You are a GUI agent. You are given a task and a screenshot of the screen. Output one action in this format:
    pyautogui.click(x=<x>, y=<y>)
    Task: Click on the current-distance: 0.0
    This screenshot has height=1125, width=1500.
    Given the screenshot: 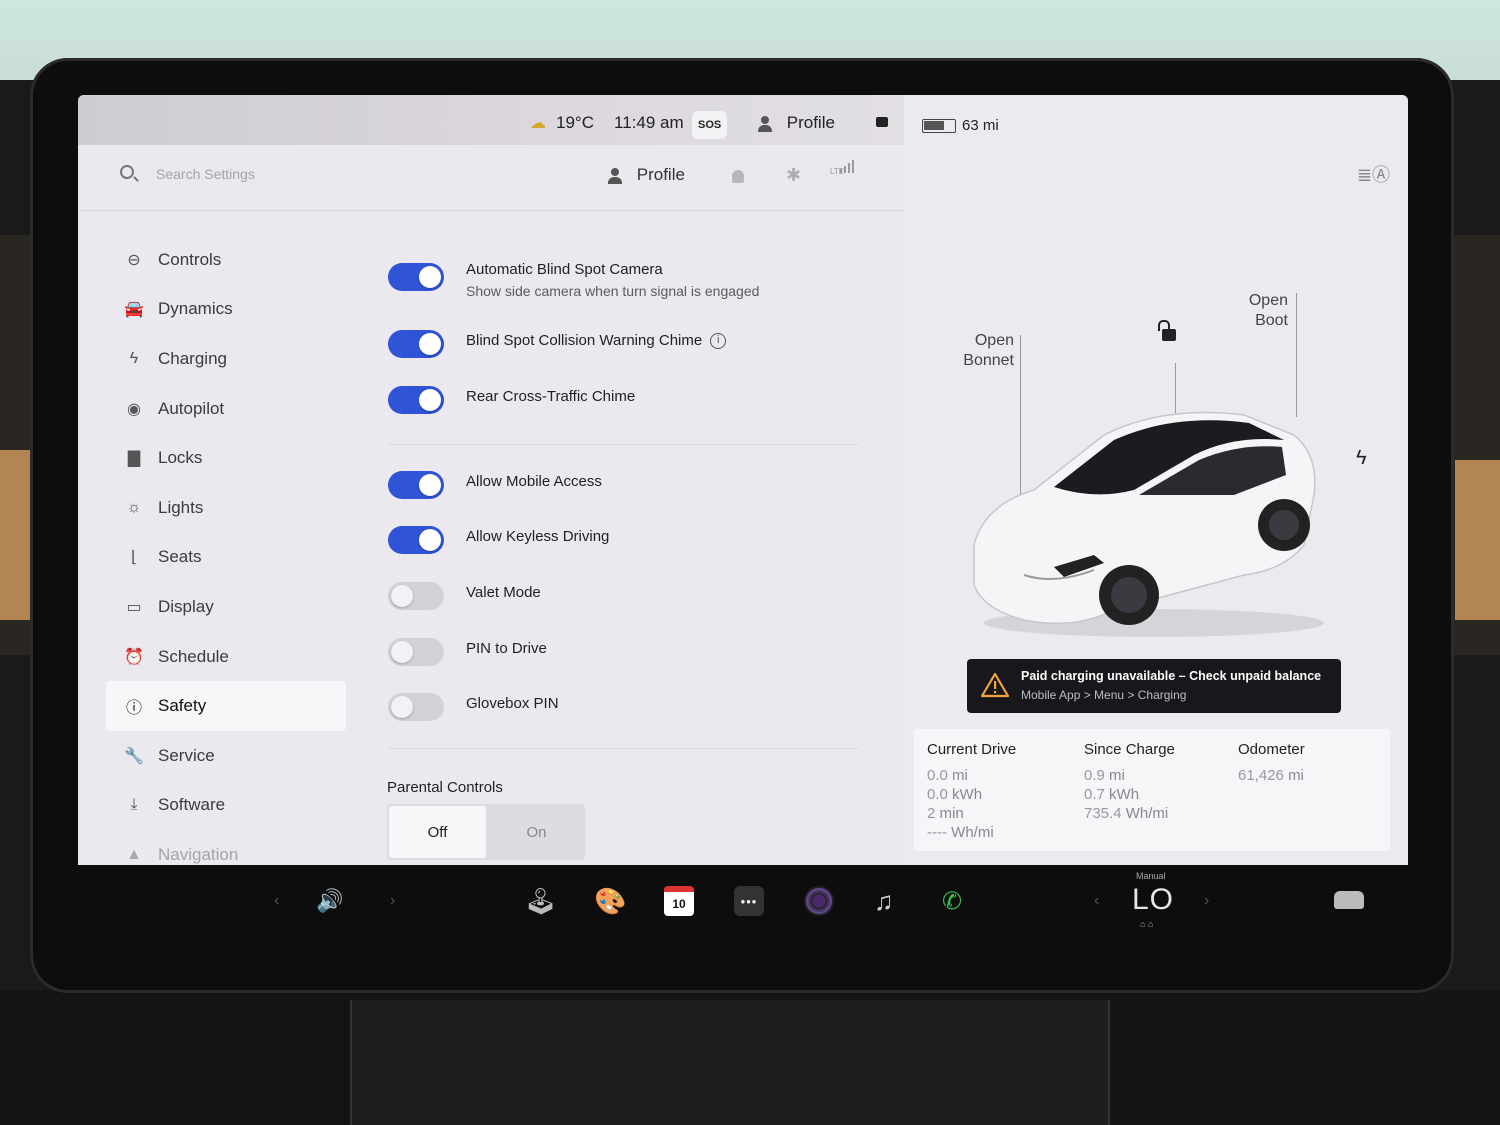 What is the action you would take?
    pyautogui.click(x=937, y=775)
    